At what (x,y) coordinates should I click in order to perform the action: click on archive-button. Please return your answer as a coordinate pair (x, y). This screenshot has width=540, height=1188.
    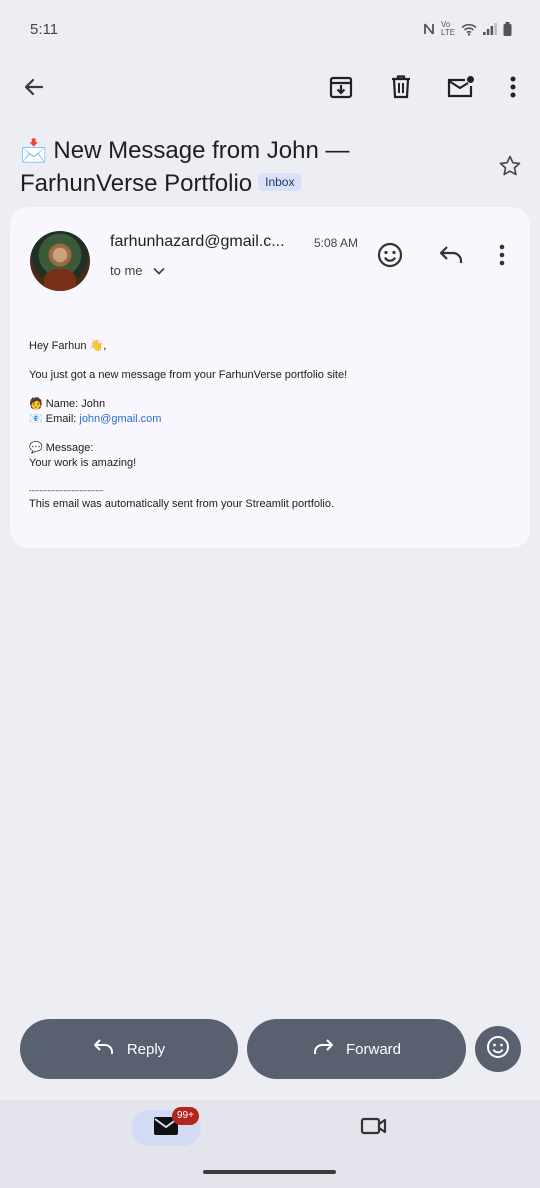
    Looking at the image, I should click on (341, 87).